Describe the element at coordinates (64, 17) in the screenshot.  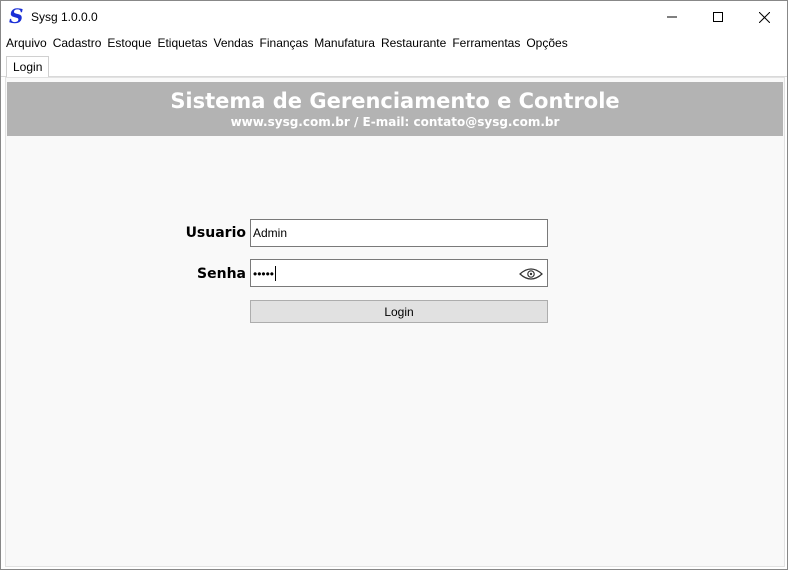
I see `window-title: Sysg 1.0.0.0` at that location.